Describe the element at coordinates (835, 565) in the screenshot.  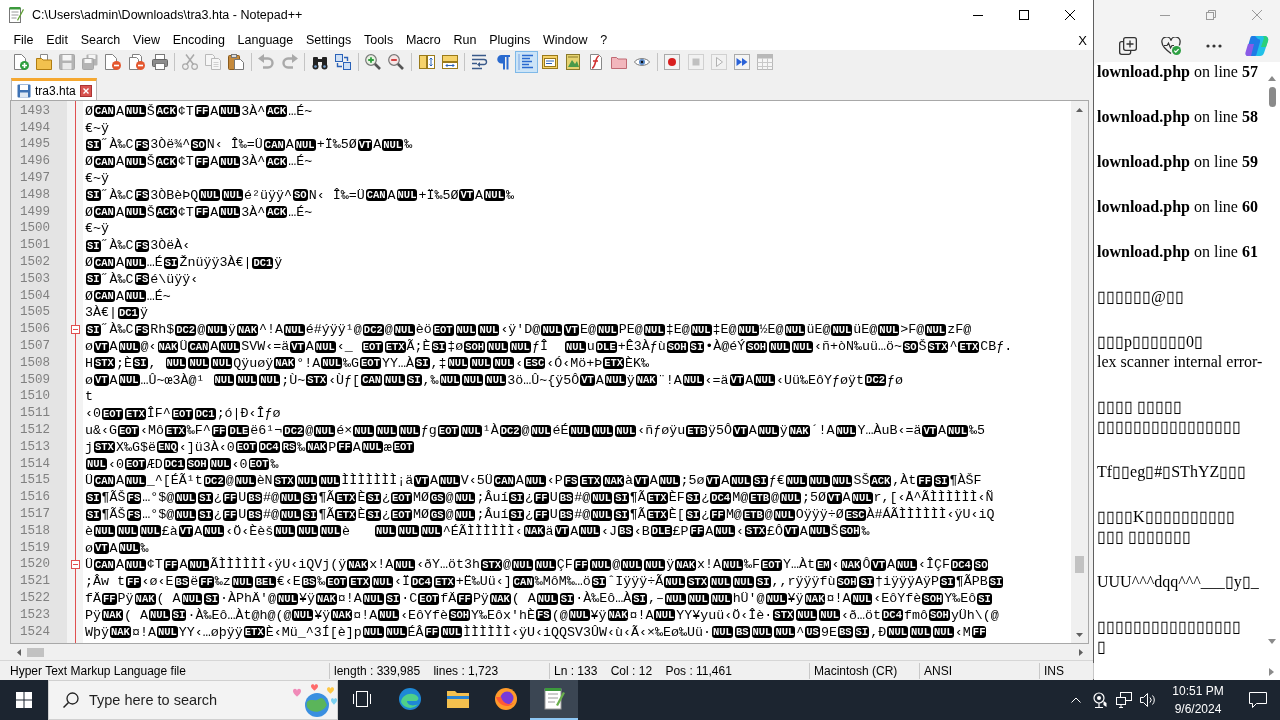
I see `code-text: ‹` at that location.